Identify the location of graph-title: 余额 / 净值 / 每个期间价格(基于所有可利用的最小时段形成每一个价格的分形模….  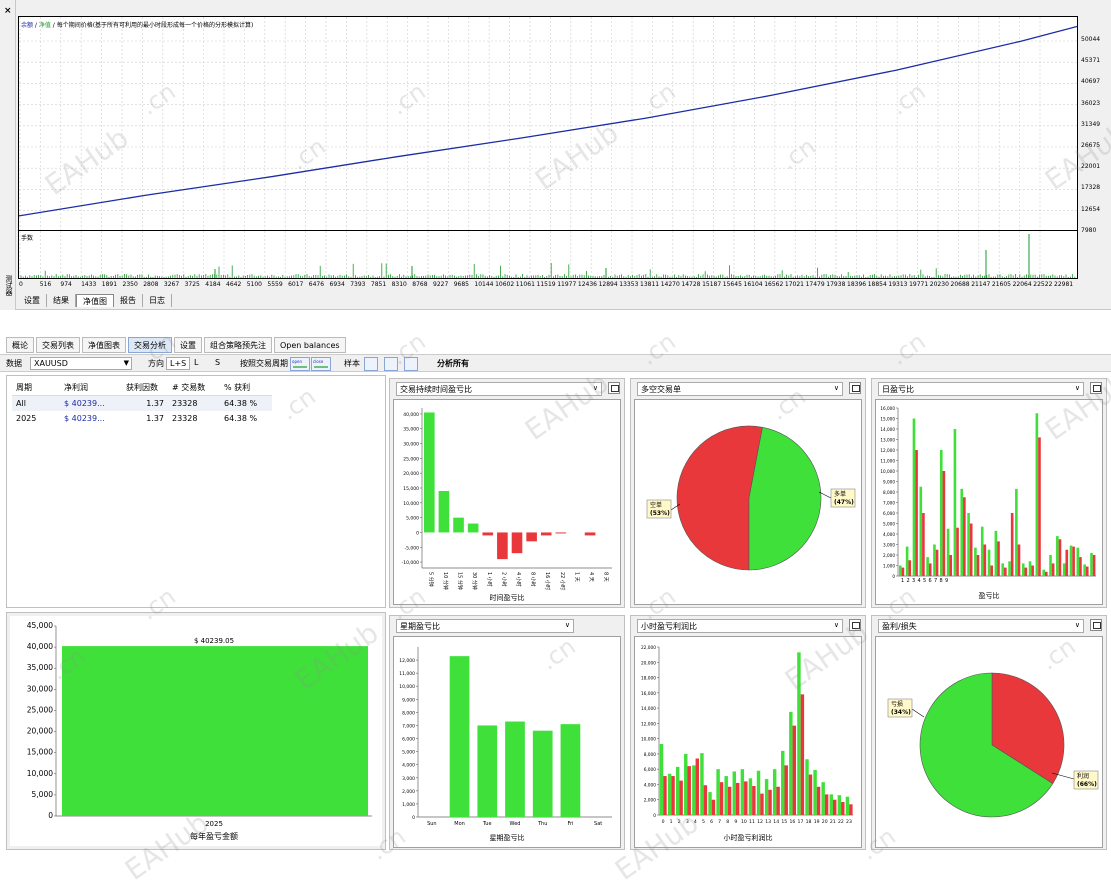
(137, 24).